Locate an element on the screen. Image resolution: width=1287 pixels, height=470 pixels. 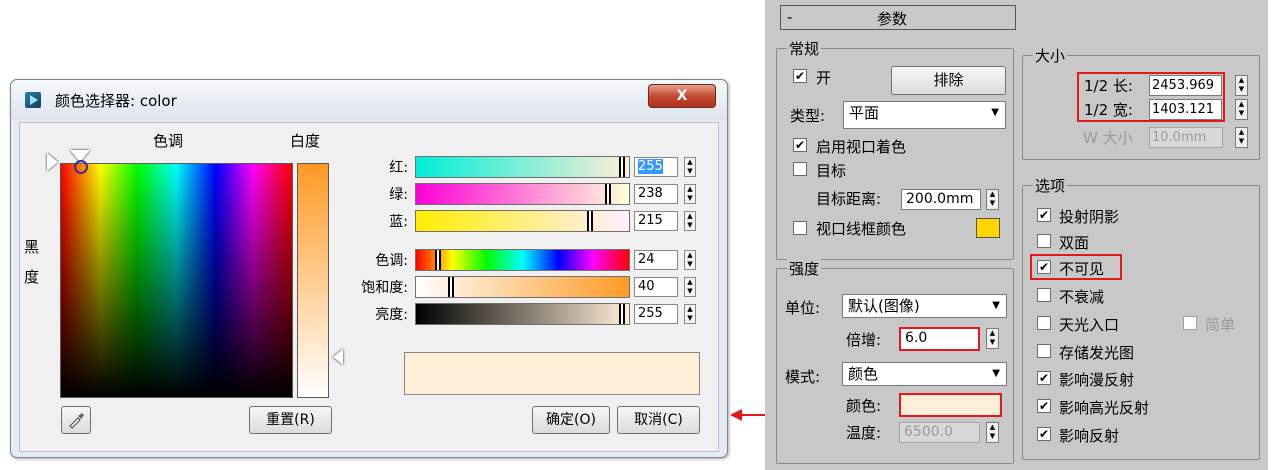
channel-label: 蓝: is located at coordinates (398, 222).